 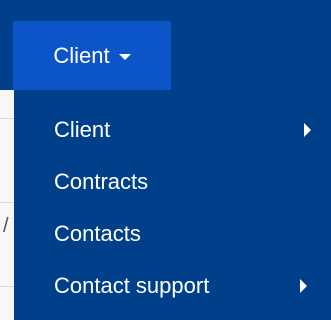 What do you see at coordinates (82, 129) in the screenshot?
I see `menu-item-label: Client` at bounding box center [82, 129].